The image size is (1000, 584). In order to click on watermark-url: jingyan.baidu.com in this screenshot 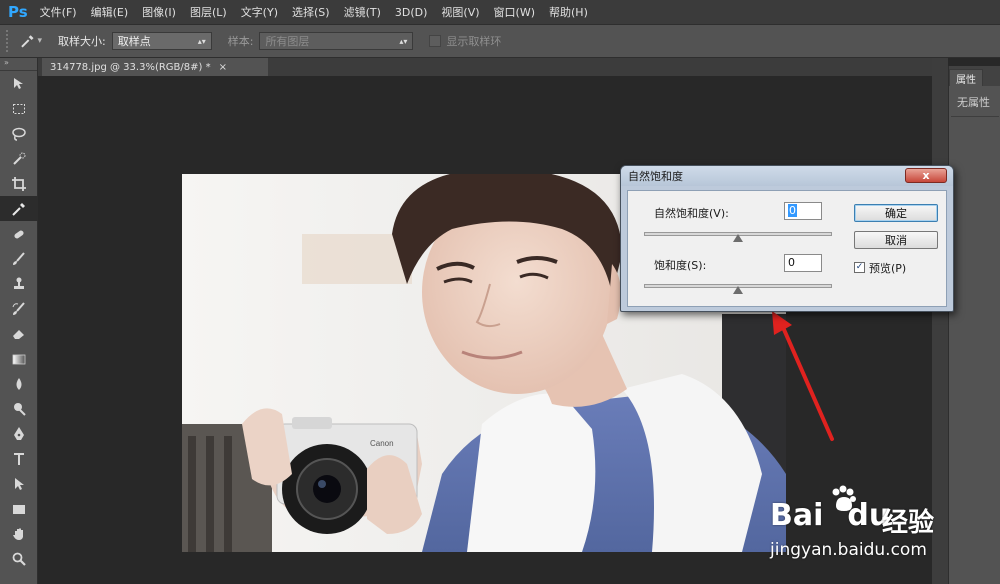, I will do `click(848, 550)`.